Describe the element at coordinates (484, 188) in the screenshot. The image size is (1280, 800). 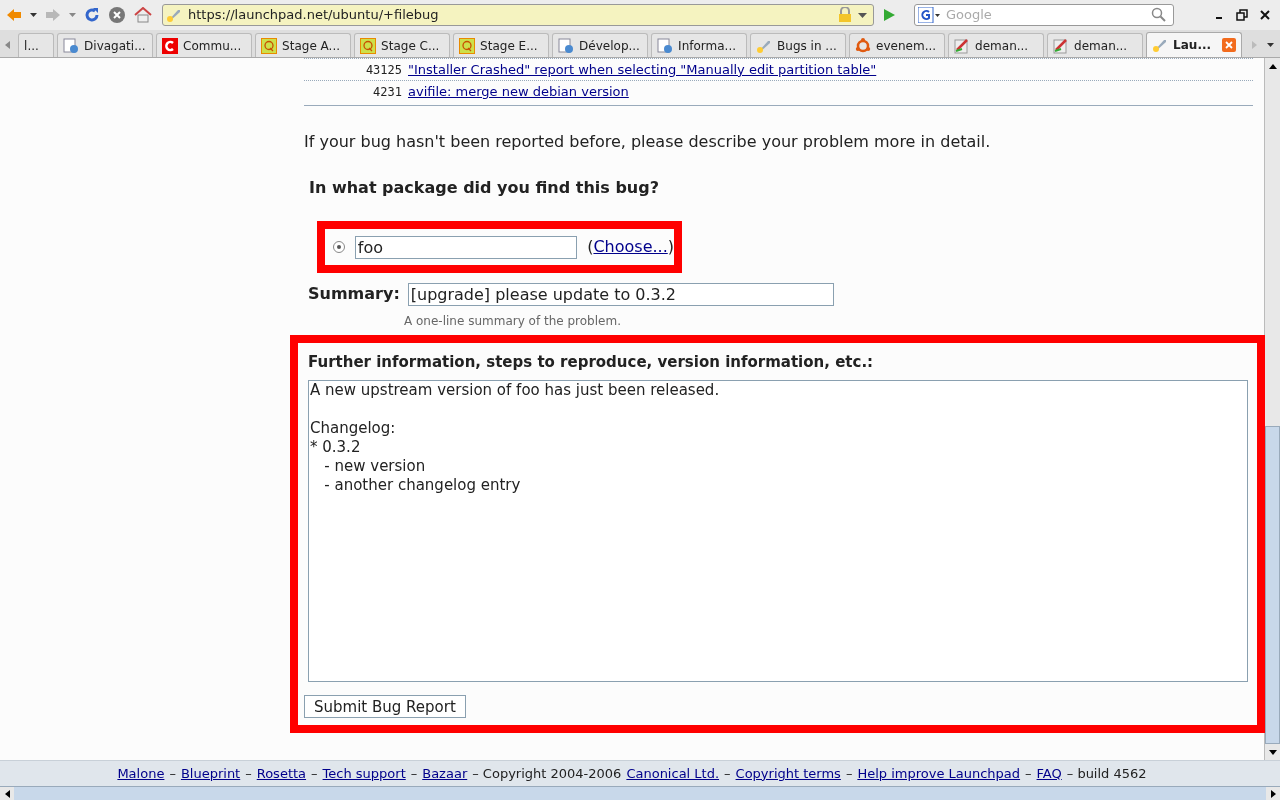
I see `package-question: In what package did you find this bug?` at that location.